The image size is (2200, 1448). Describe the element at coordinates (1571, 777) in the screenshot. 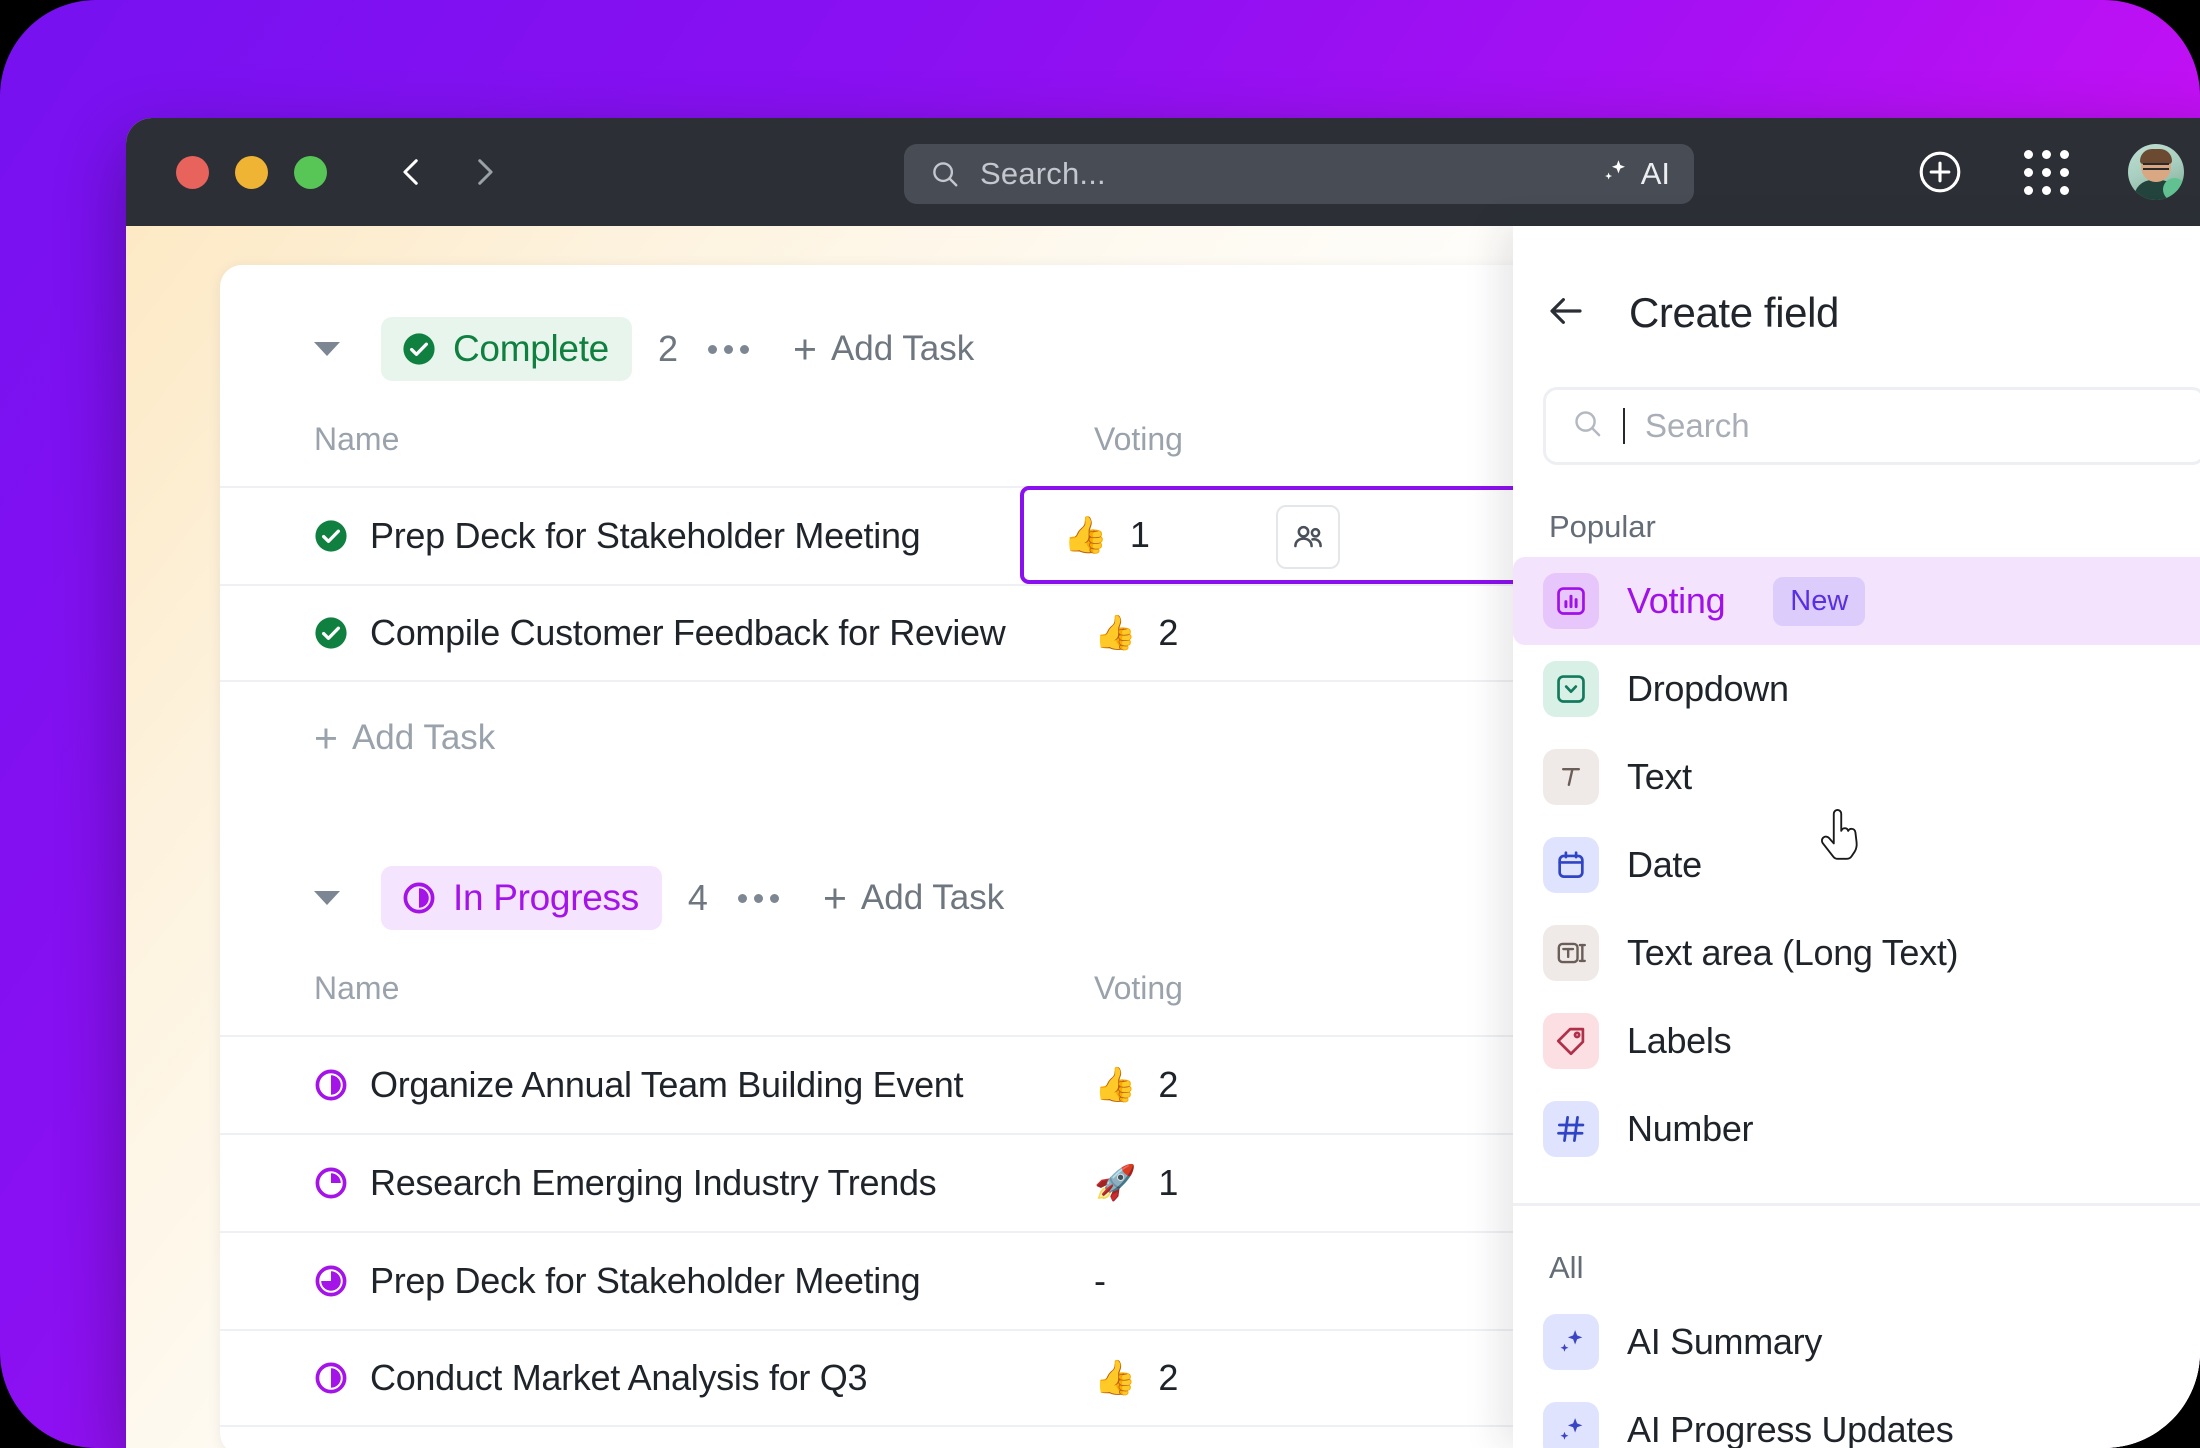

I see `text-t-icon` at that location.